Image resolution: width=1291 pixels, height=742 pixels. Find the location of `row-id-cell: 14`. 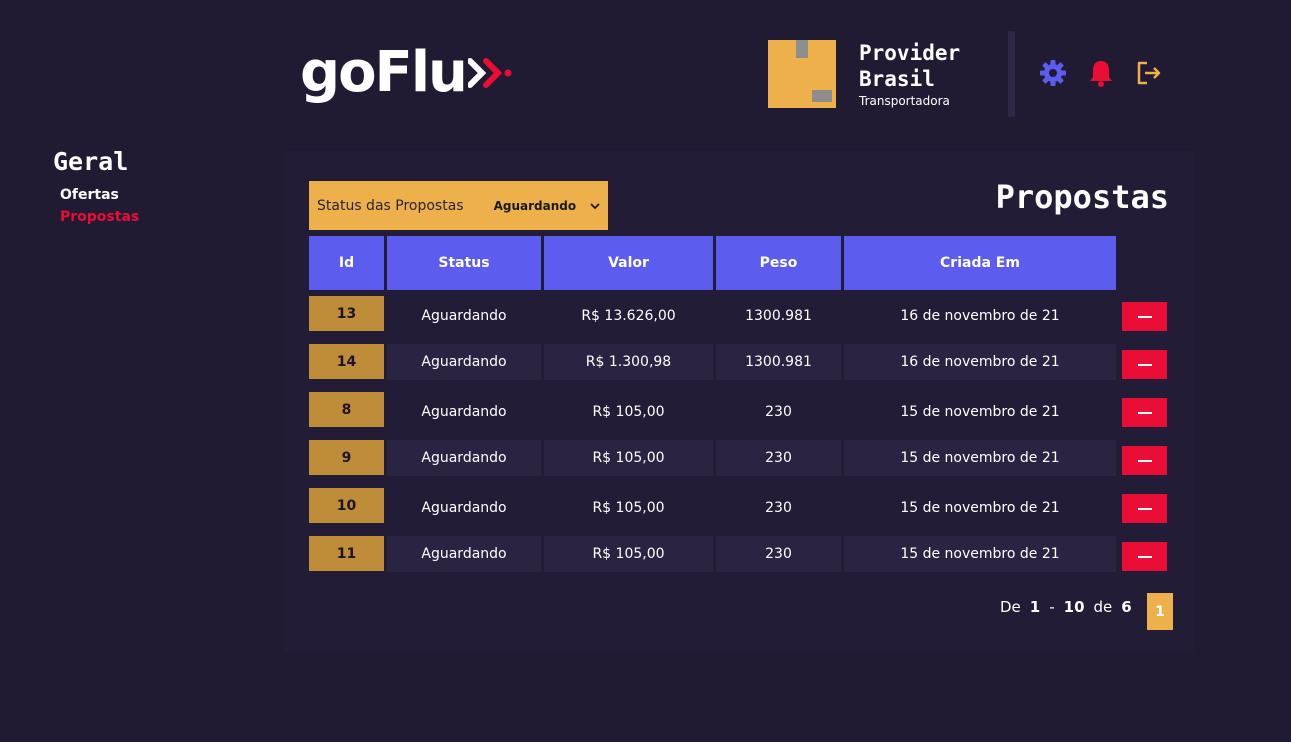

row-id-cell: 14 is located at coordinates (346, 361).